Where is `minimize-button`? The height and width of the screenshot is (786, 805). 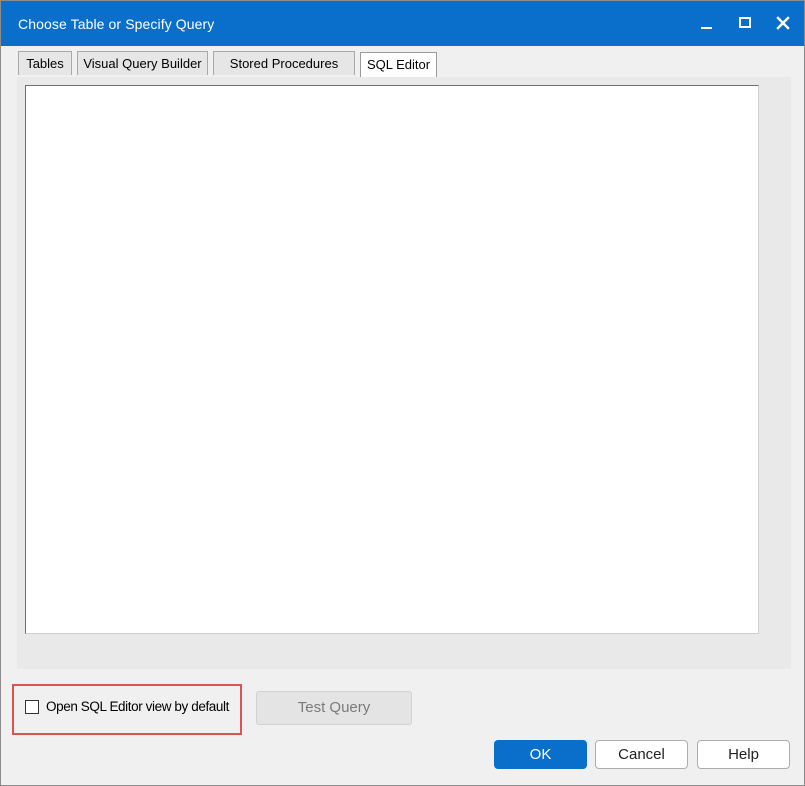
minimize-button is located at coordinates (707, 23).